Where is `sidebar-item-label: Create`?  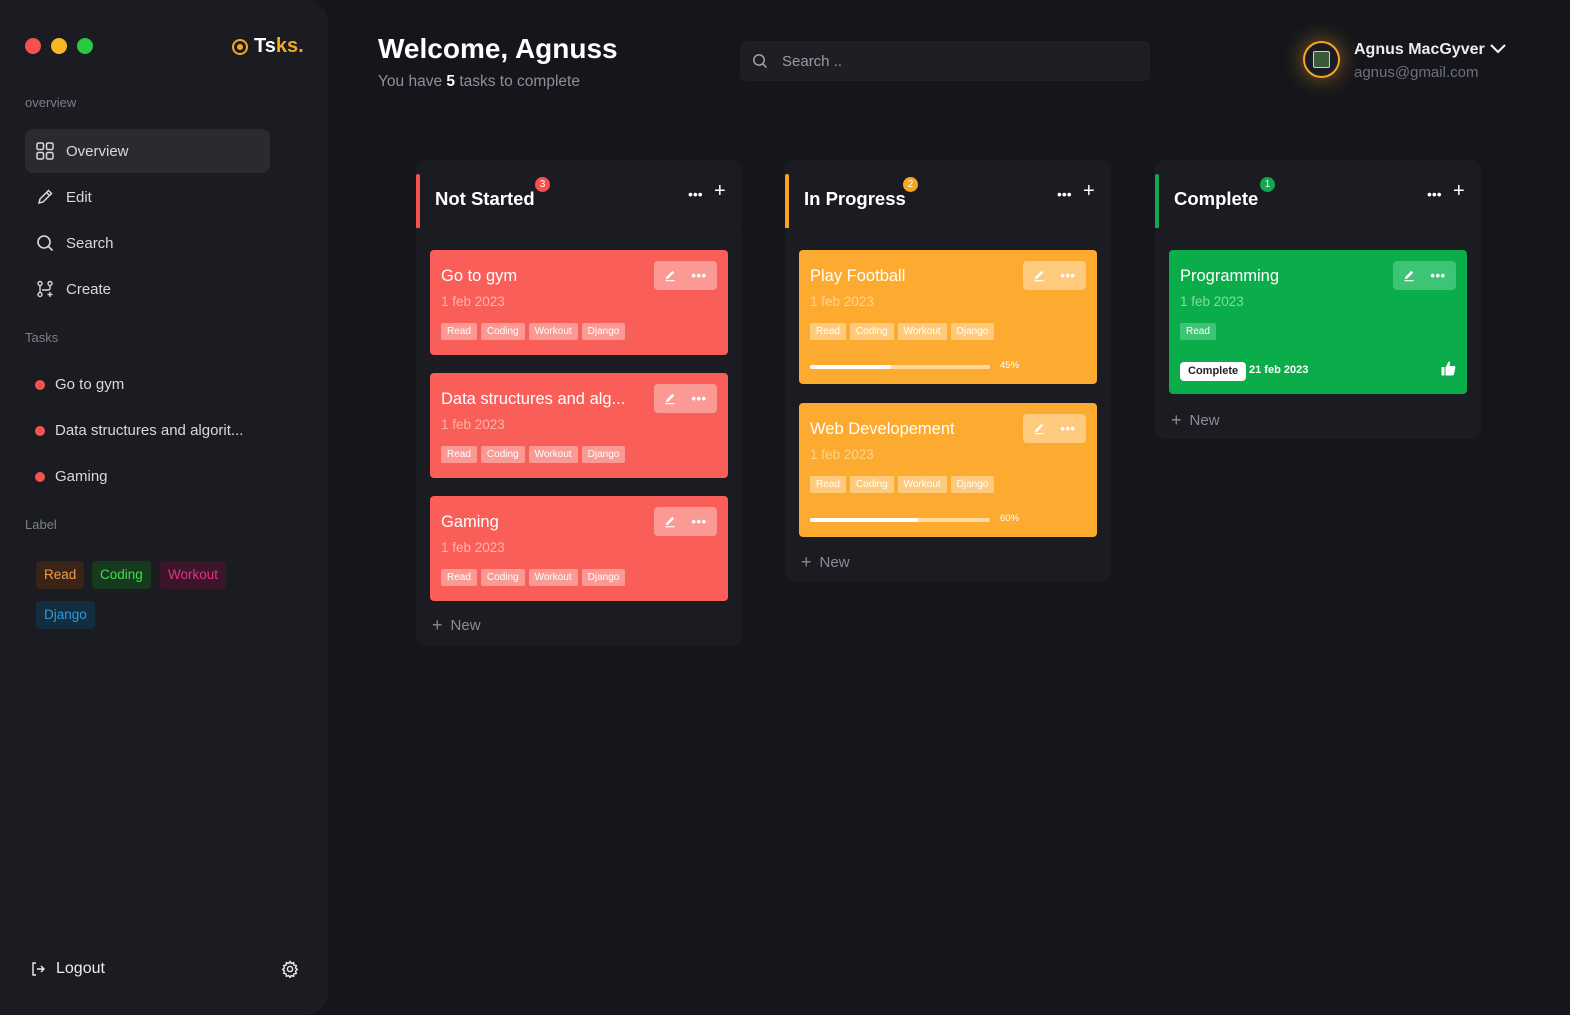 sidebar-item-label: Create is located at coordinates (89, 289).